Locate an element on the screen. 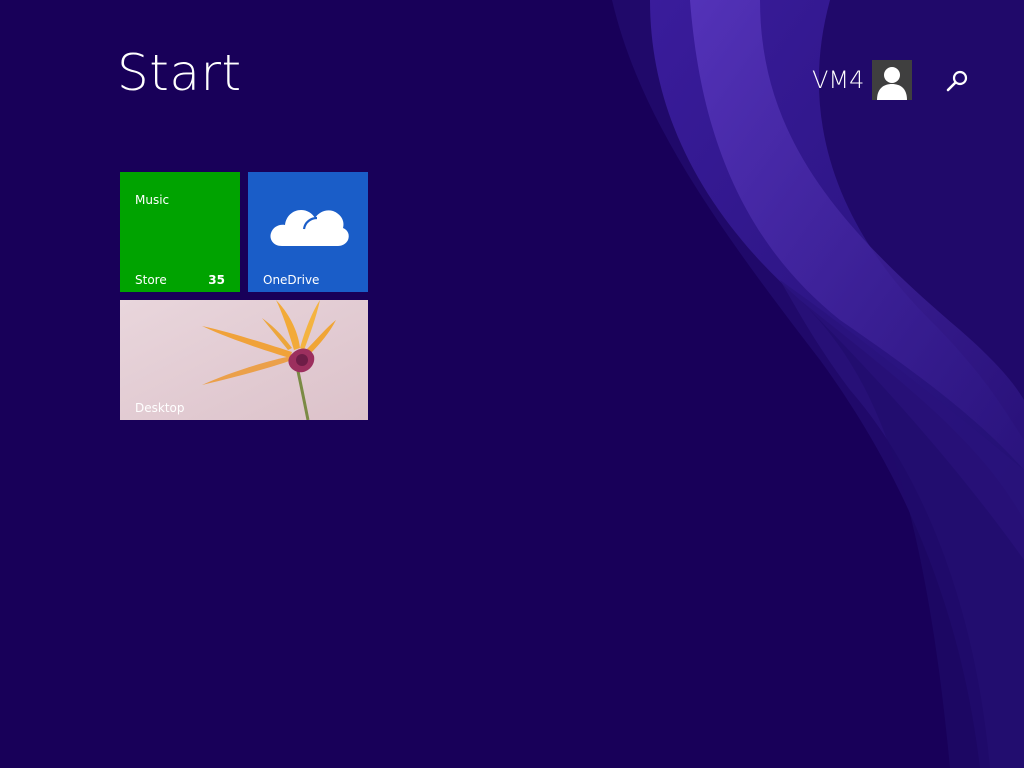 The width and height of the screenshot is (1024, 768). search-button is located at coordinates (957, 81).